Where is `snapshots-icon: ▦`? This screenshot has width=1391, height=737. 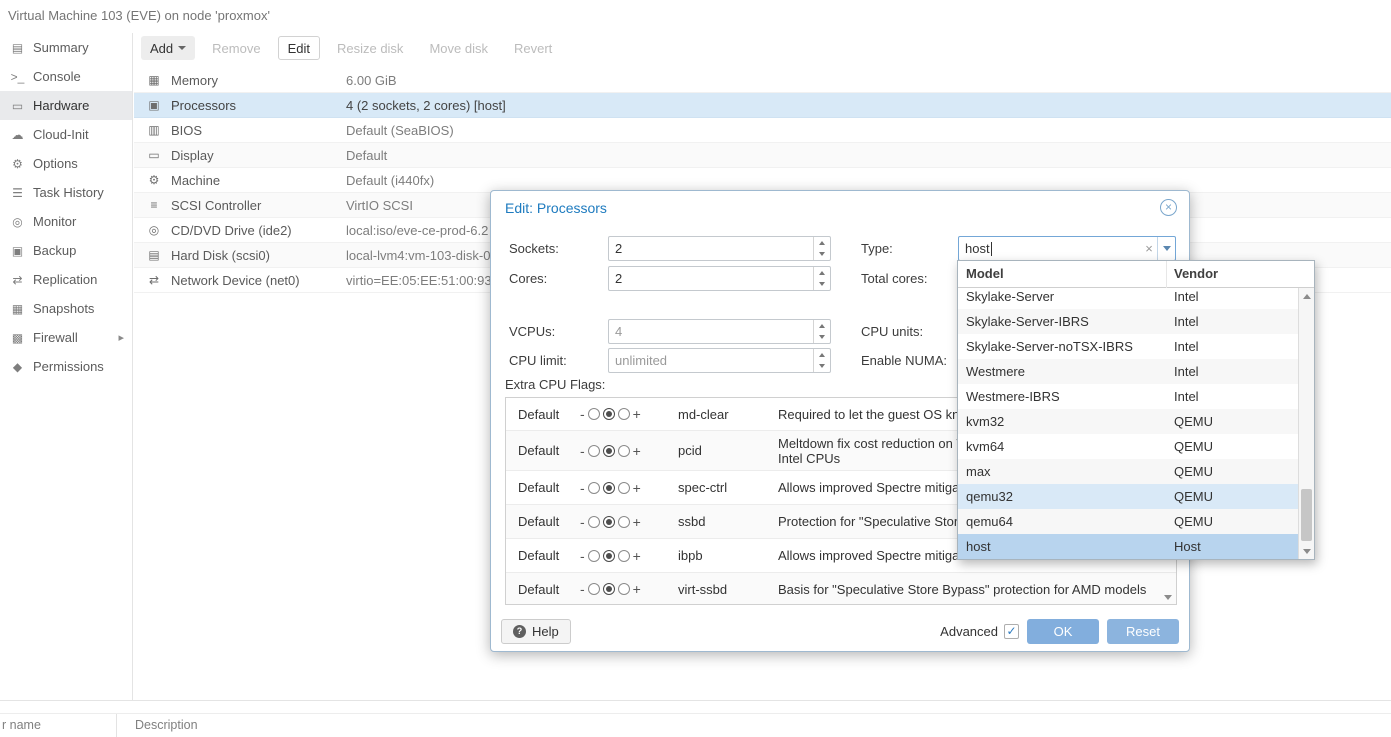
snapshots-icon: ▦ is located at coordinates (17, 308).